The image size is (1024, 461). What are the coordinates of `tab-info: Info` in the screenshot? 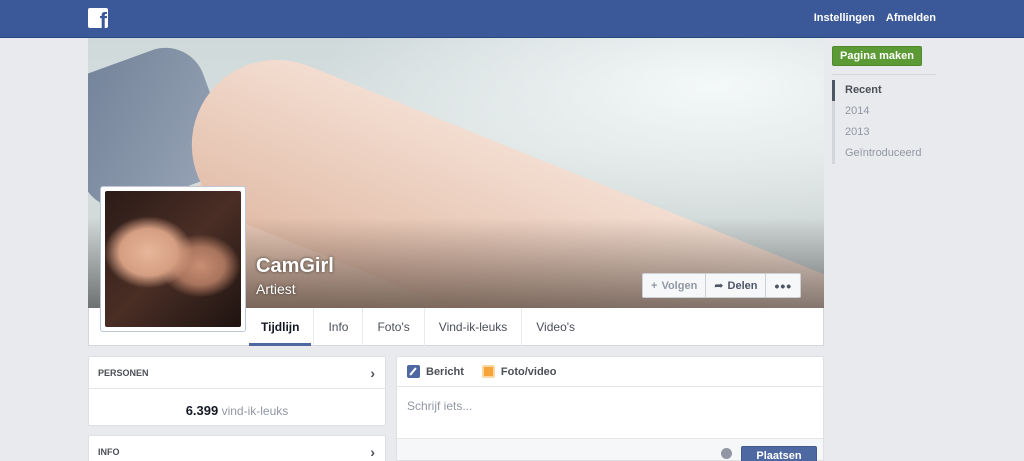 It's located at (339, 327).